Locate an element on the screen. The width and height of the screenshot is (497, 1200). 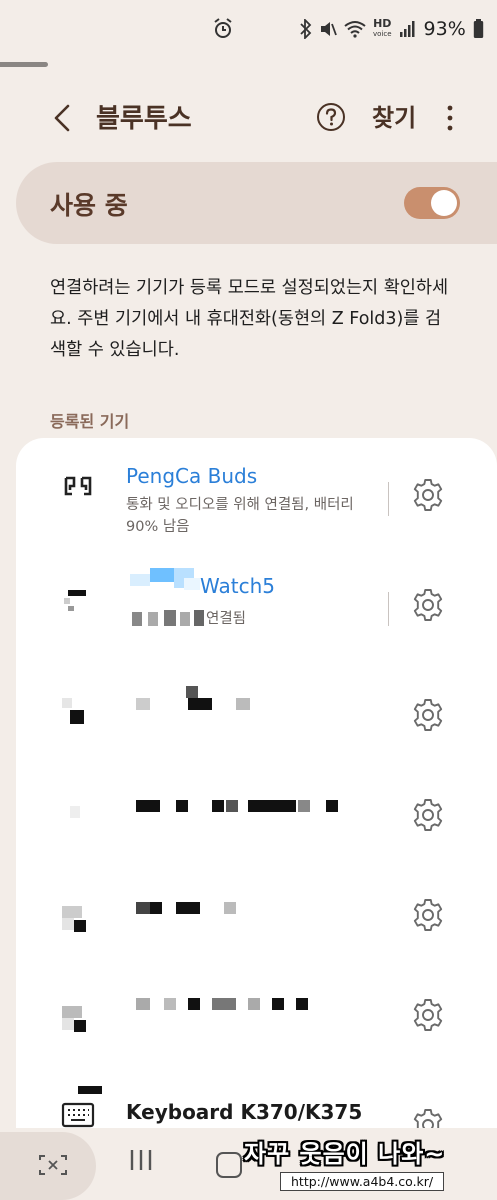
bluetooth-icon is located at coordinates (306, 29).